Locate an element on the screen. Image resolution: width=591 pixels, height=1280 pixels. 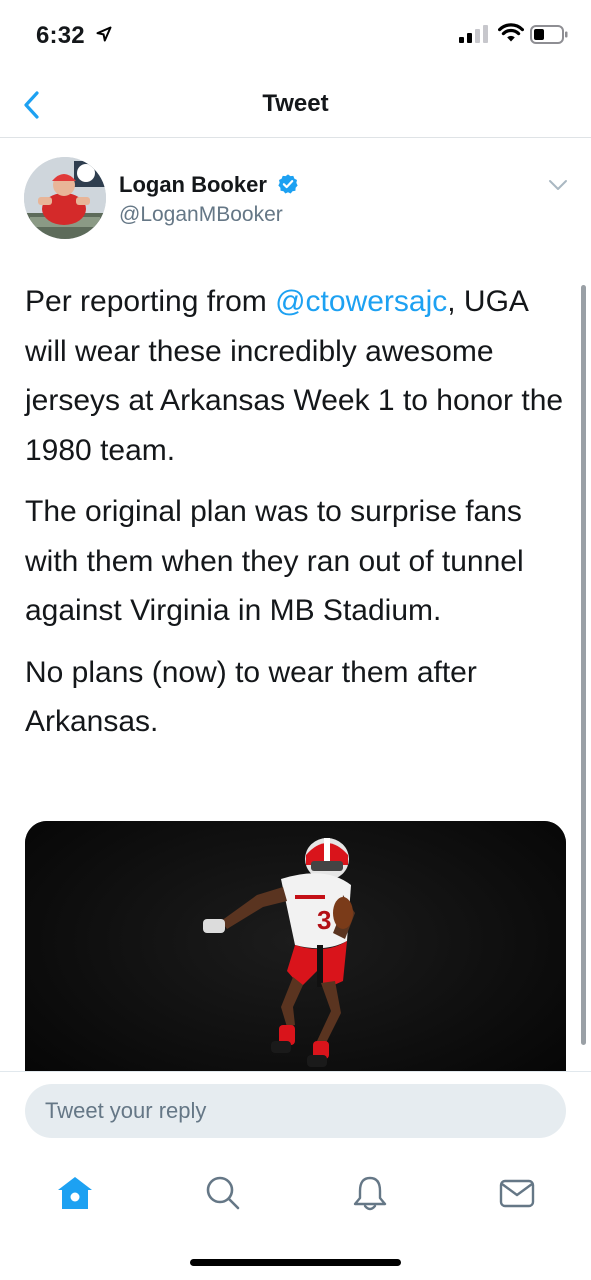
cellular-signal-icon is located at coordinates (473, 34).